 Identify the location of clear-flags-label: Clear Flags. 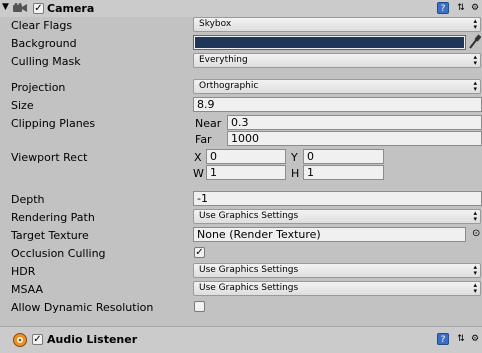
(42, 25).